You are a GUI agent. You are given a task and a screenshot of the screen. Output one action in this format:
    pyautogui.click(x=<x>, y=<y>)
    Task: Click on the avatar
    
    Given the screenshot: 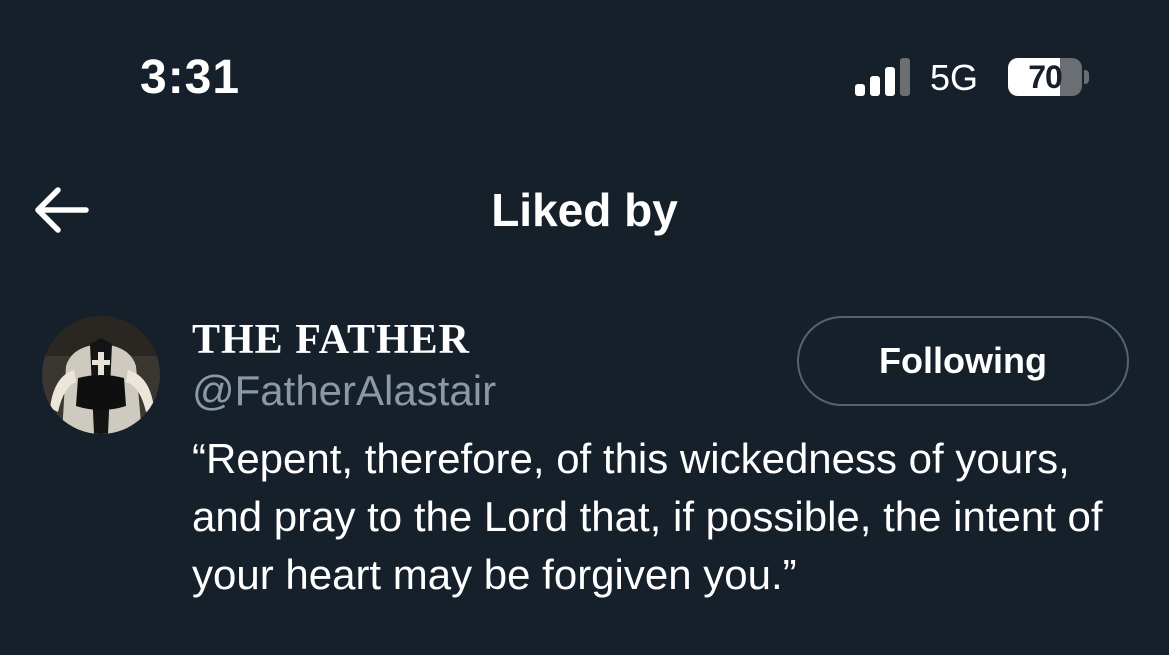 What is the action you would take?
    pyautogui.click(x=101, y=375)
    